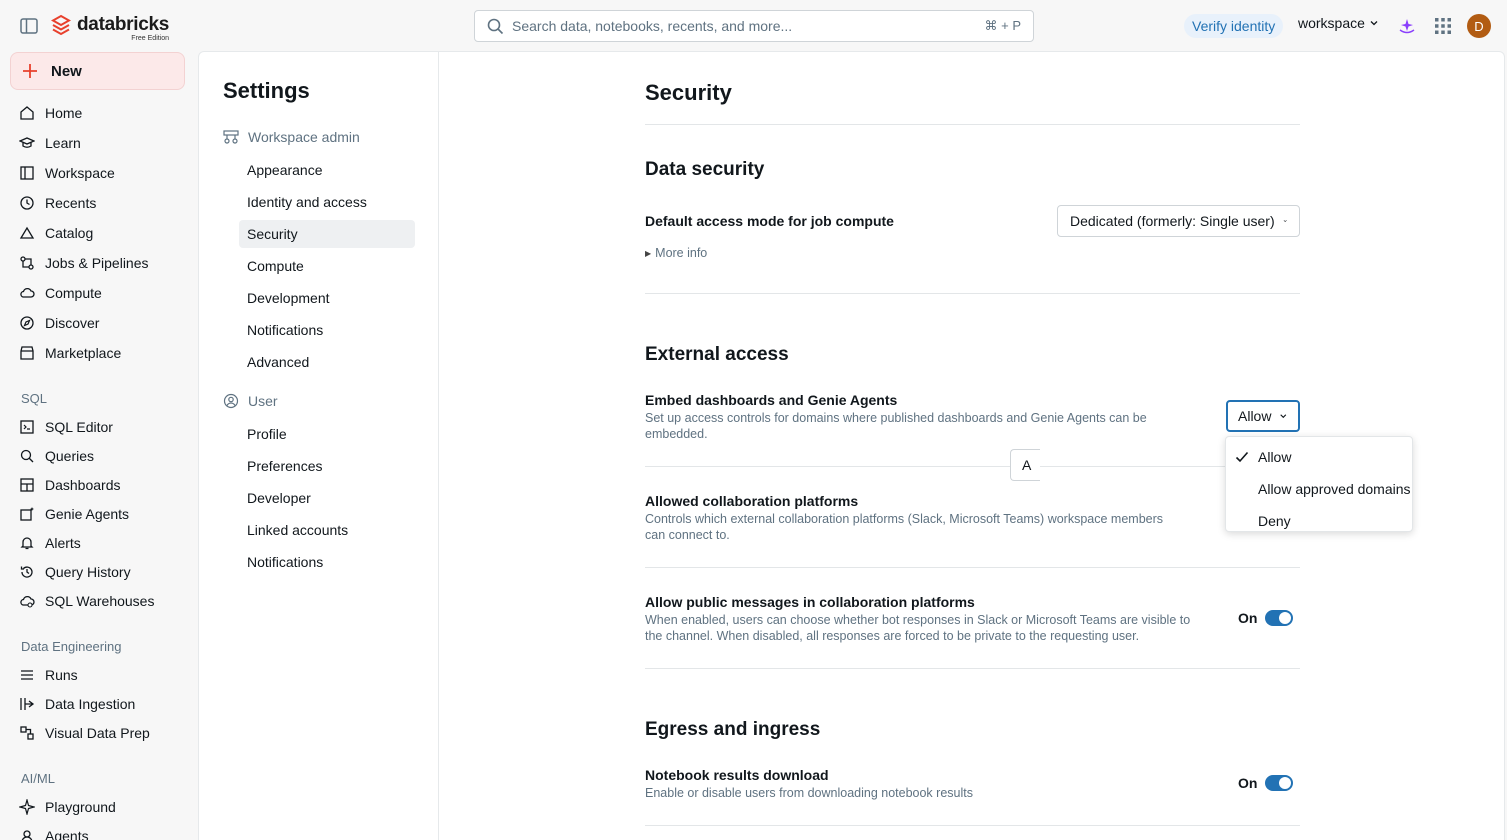  I want to click on ingestion-icon, so click(27, 704).